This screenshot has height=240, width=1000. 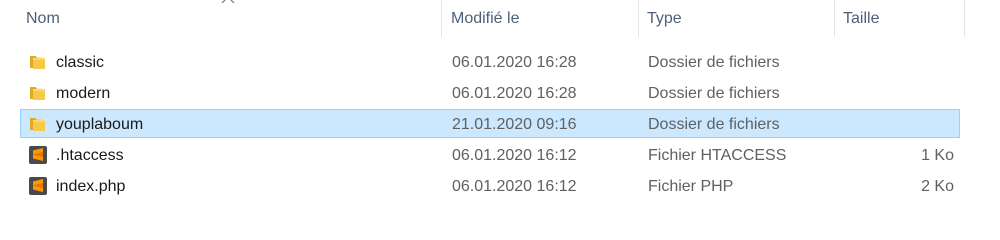 I want to click on file-size: 2 Ko, so click(x=937, y=186).